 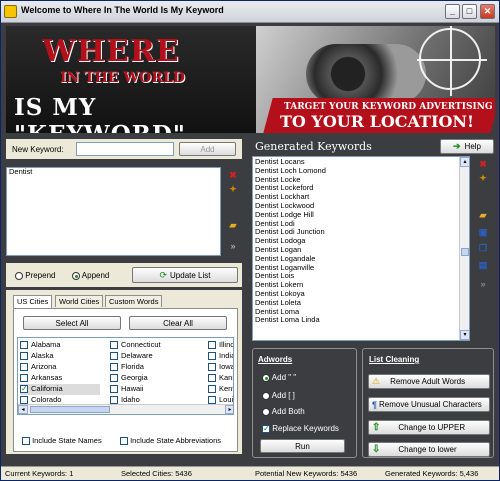 I want to click on state-checkbox-item: Kansa, so click(x=220, y=378).